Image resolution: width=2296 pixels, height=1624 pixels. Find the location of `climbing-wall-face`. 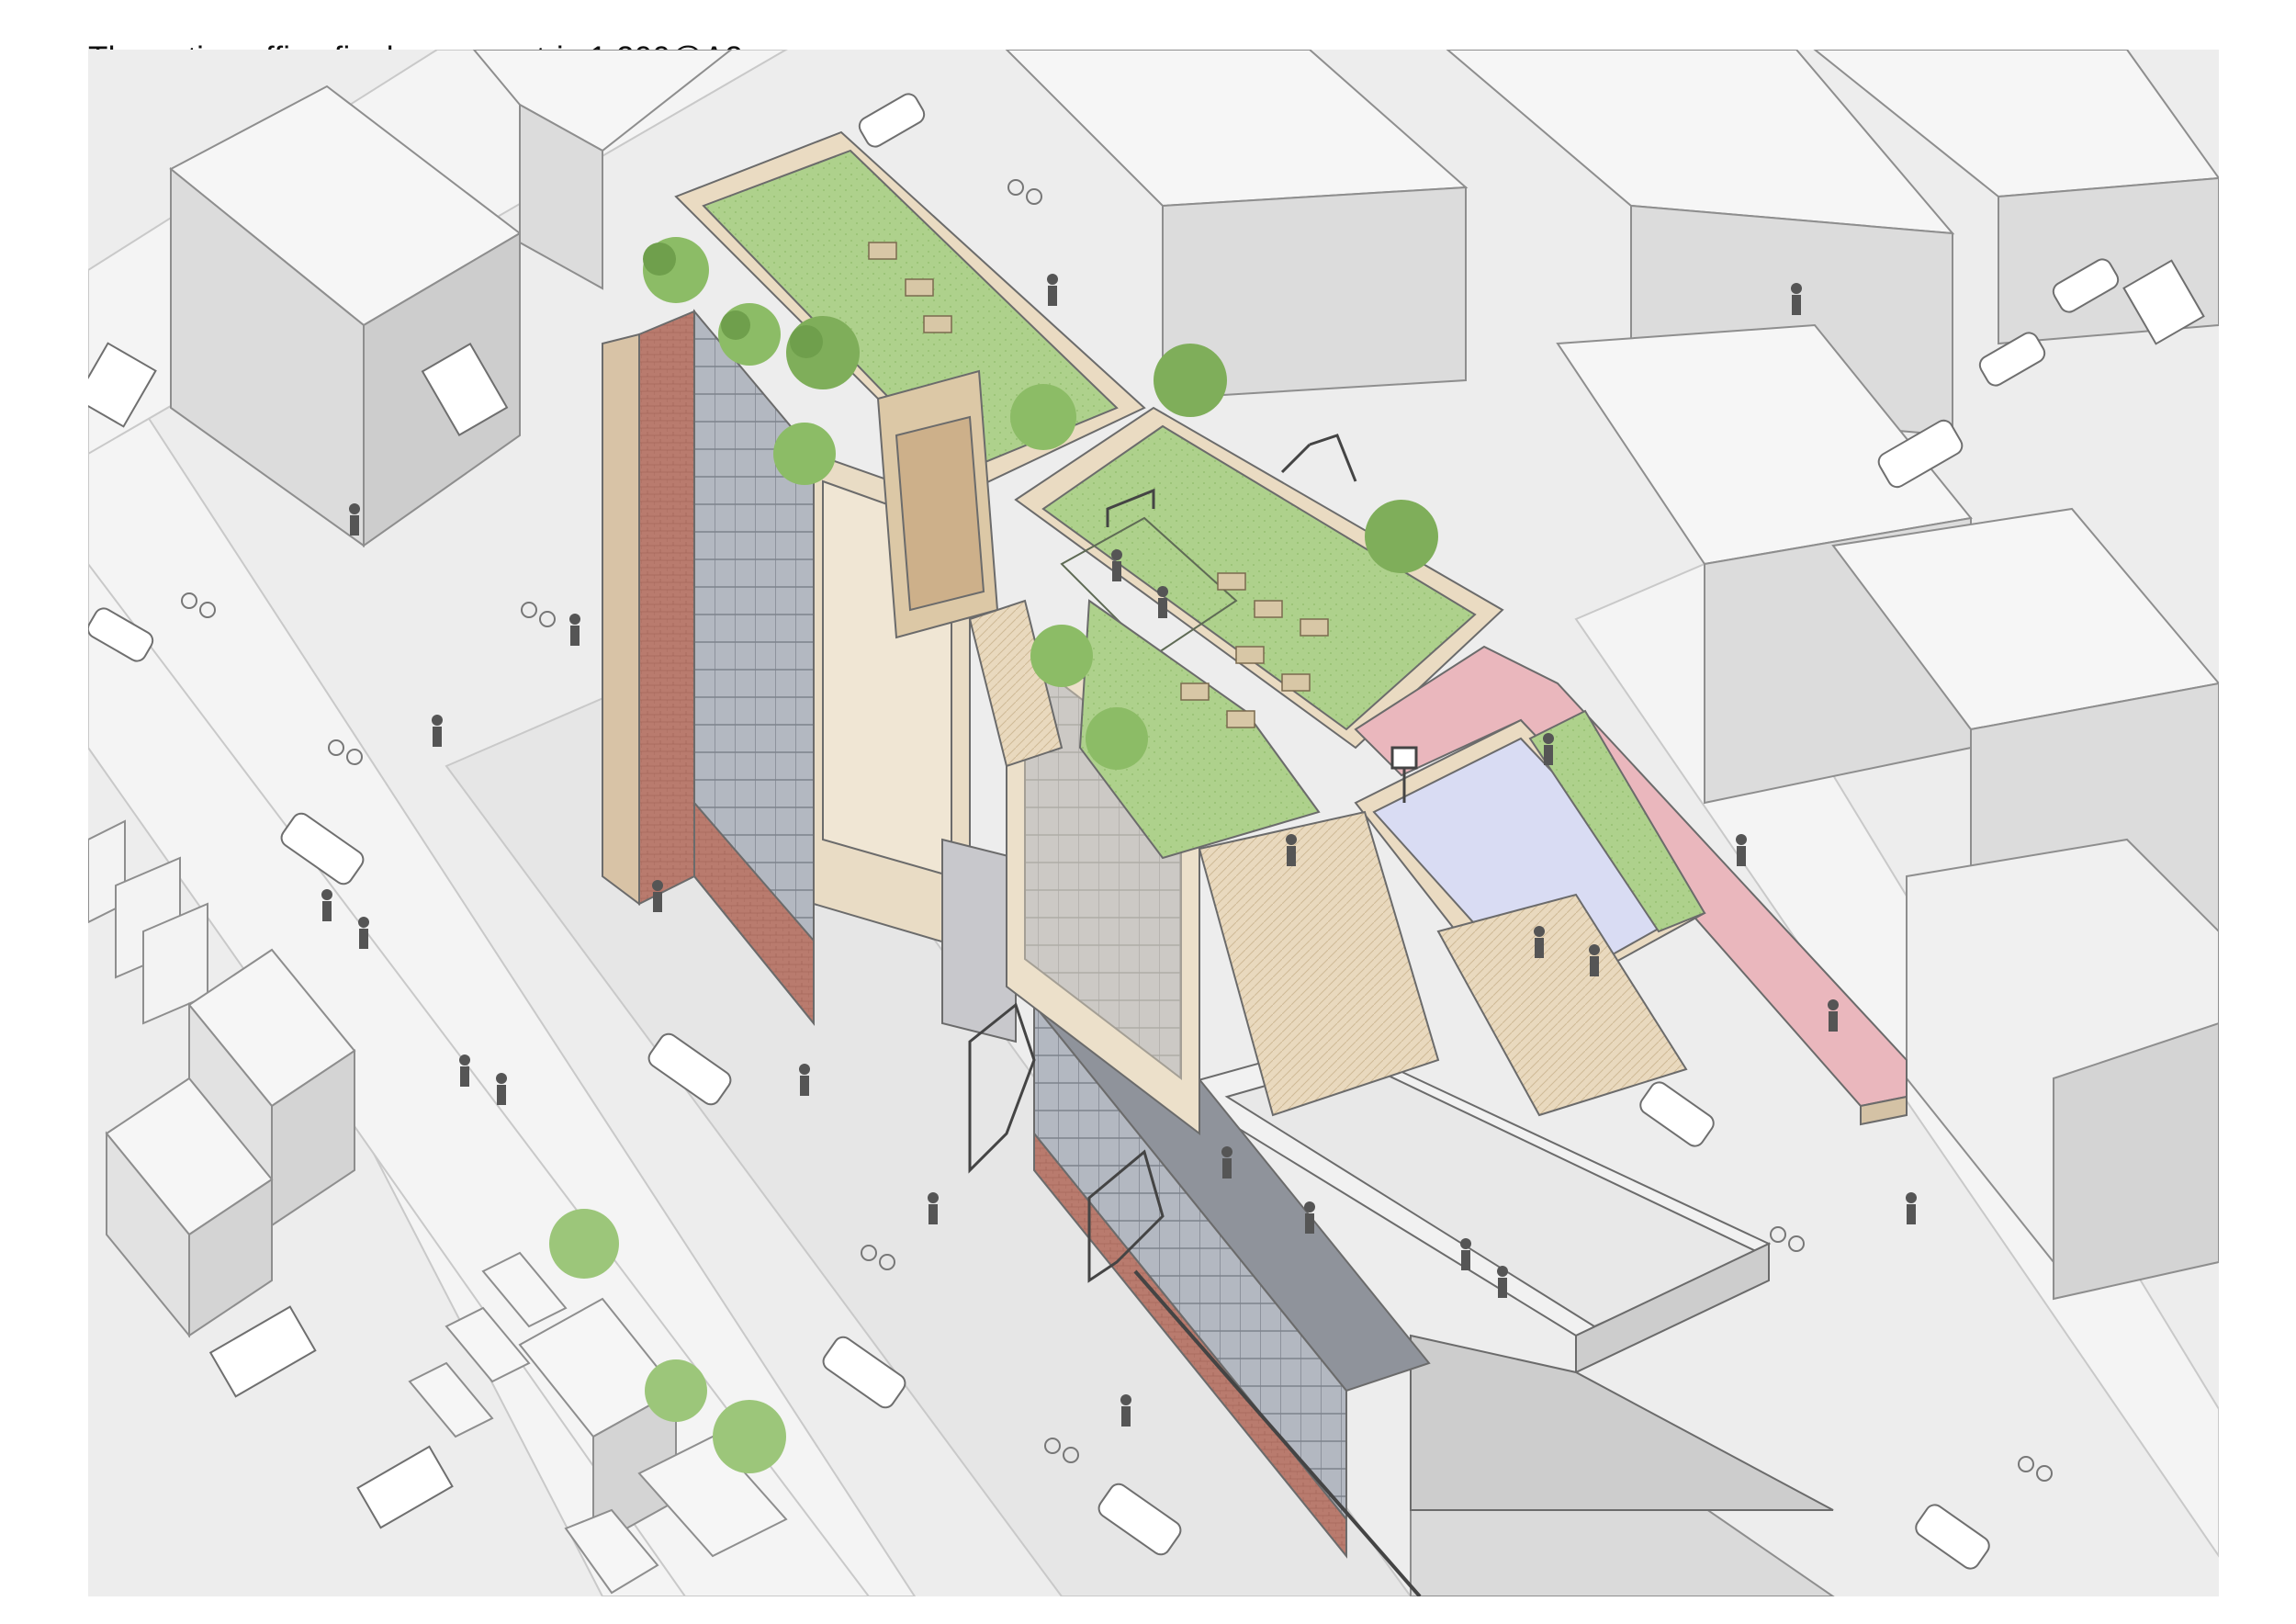

climbing-wall-face is located at coordinates (940, 513).